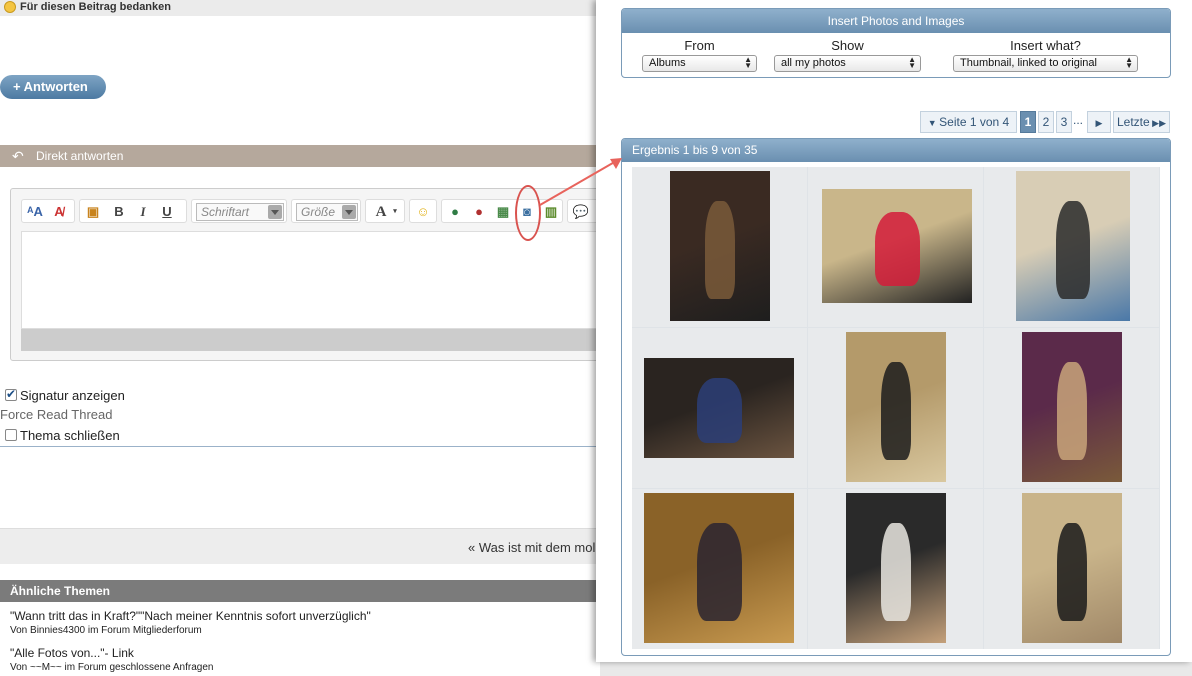  Describe the element at coordinates (11, 435) in the screenshot. I see `close-thread-checkbox` at that location.